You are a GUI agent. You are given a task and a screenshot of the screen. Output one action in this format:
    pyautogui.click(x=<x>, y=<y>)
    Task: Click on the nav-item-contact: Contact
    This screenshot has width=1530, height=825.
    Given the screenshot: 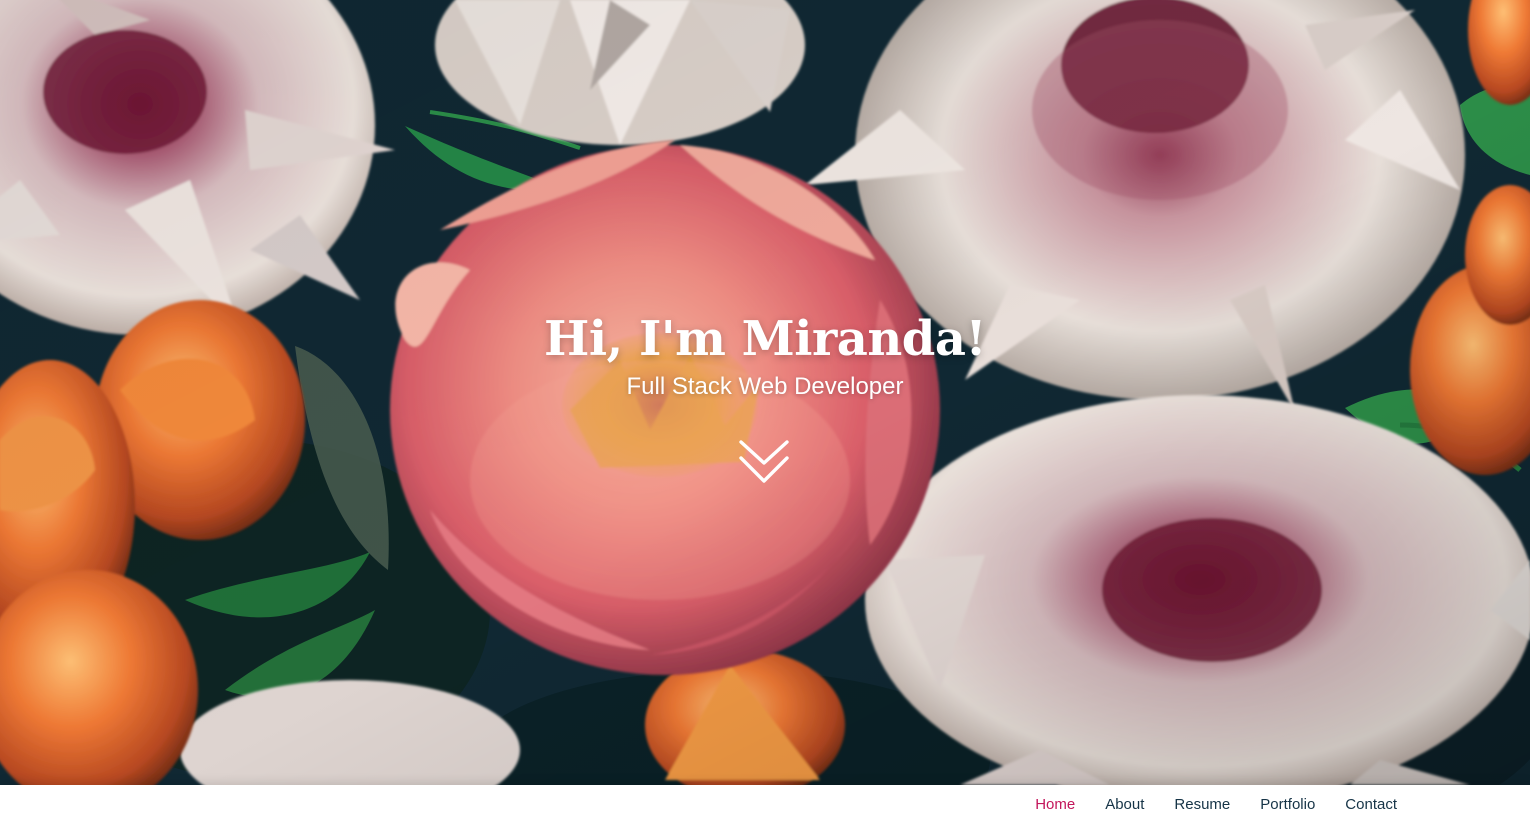 What is the action you would take?
    pyautogui.click(x=1371, y=805)
    